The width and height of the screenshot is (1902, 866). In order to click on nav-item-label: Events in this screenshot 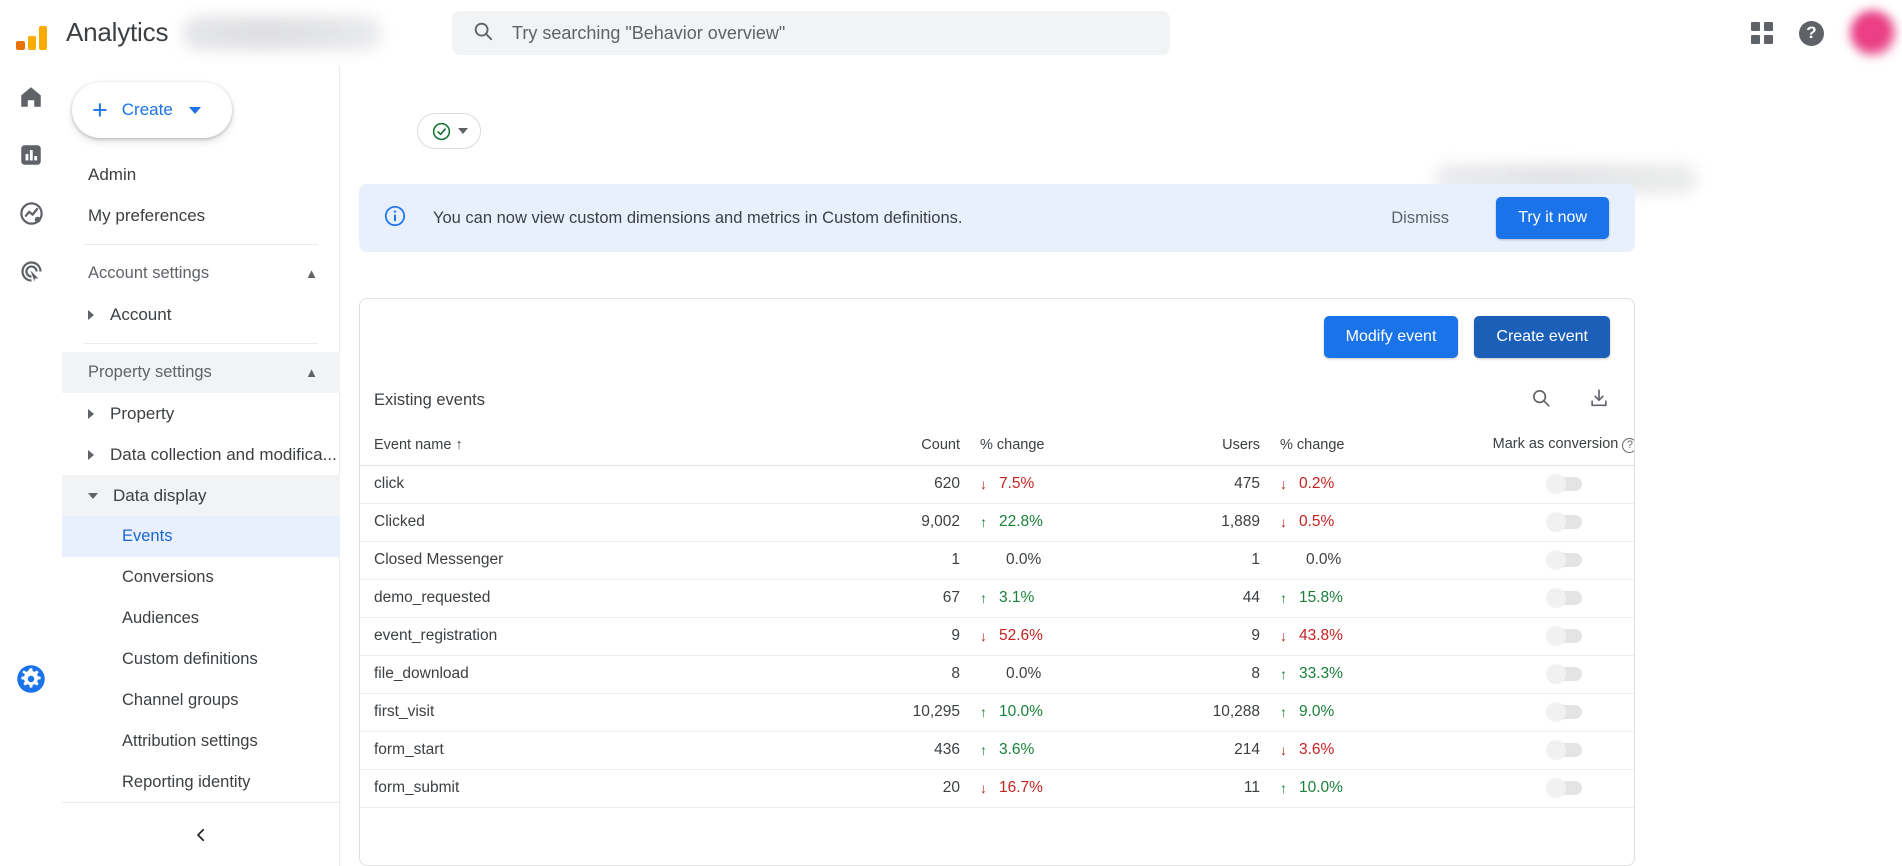, I will do `click(147, 536)`.